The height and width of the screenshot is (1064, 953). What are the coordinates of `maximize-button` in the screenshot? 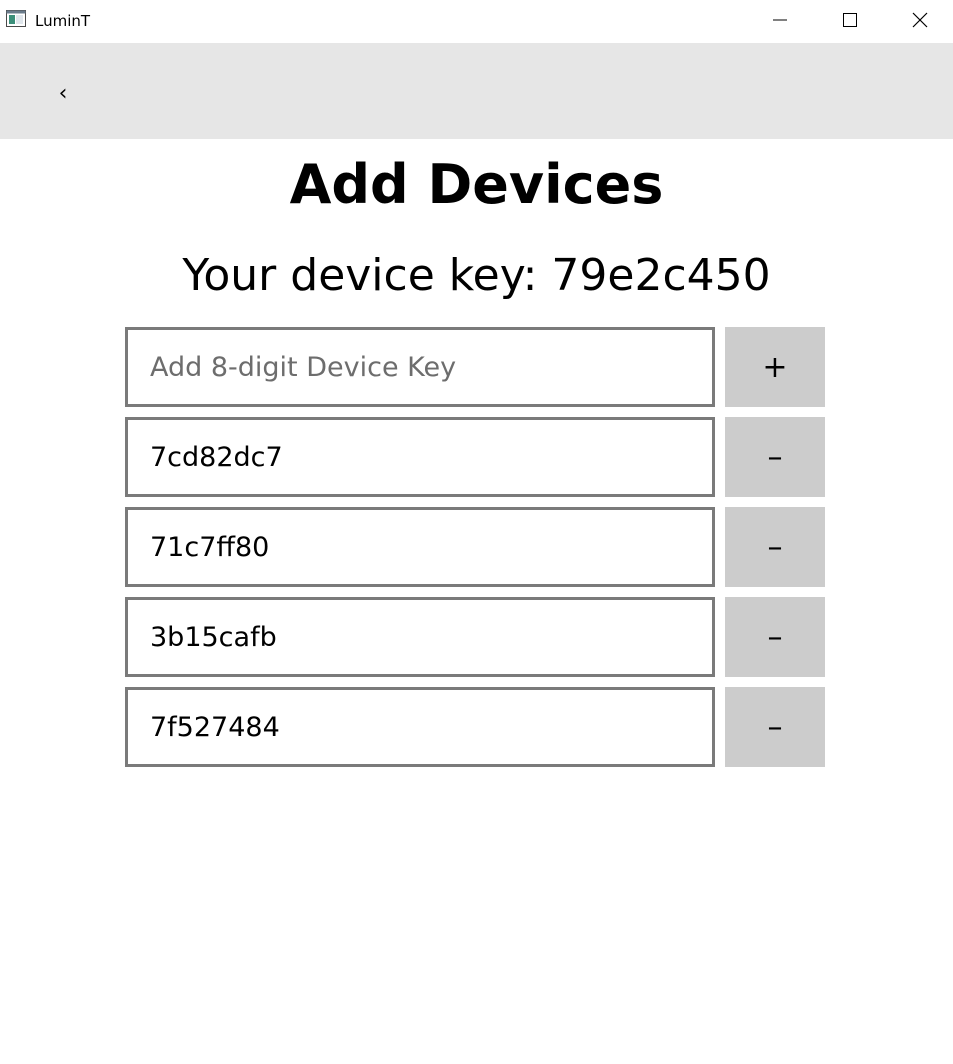 It's located at (850, 21).